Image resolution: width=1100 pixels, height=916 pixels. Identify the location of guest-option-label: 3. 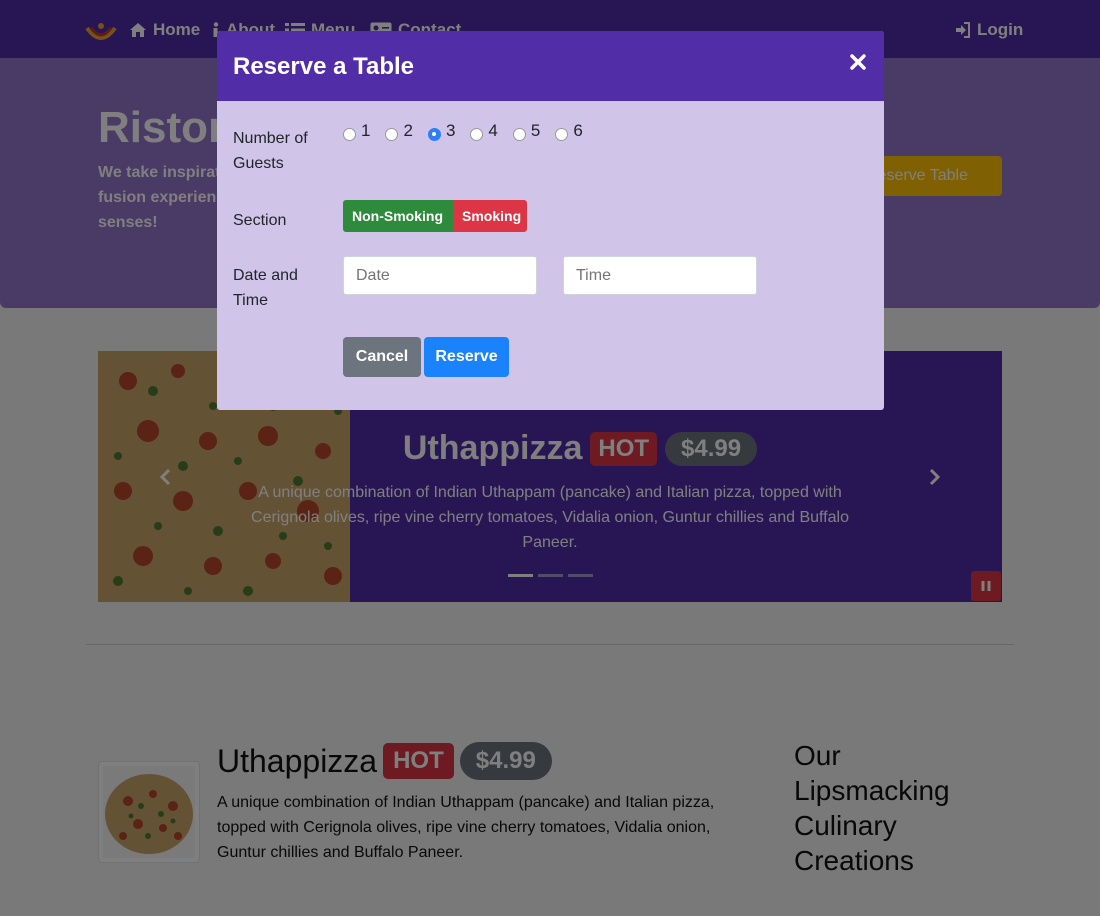
(450, 130).